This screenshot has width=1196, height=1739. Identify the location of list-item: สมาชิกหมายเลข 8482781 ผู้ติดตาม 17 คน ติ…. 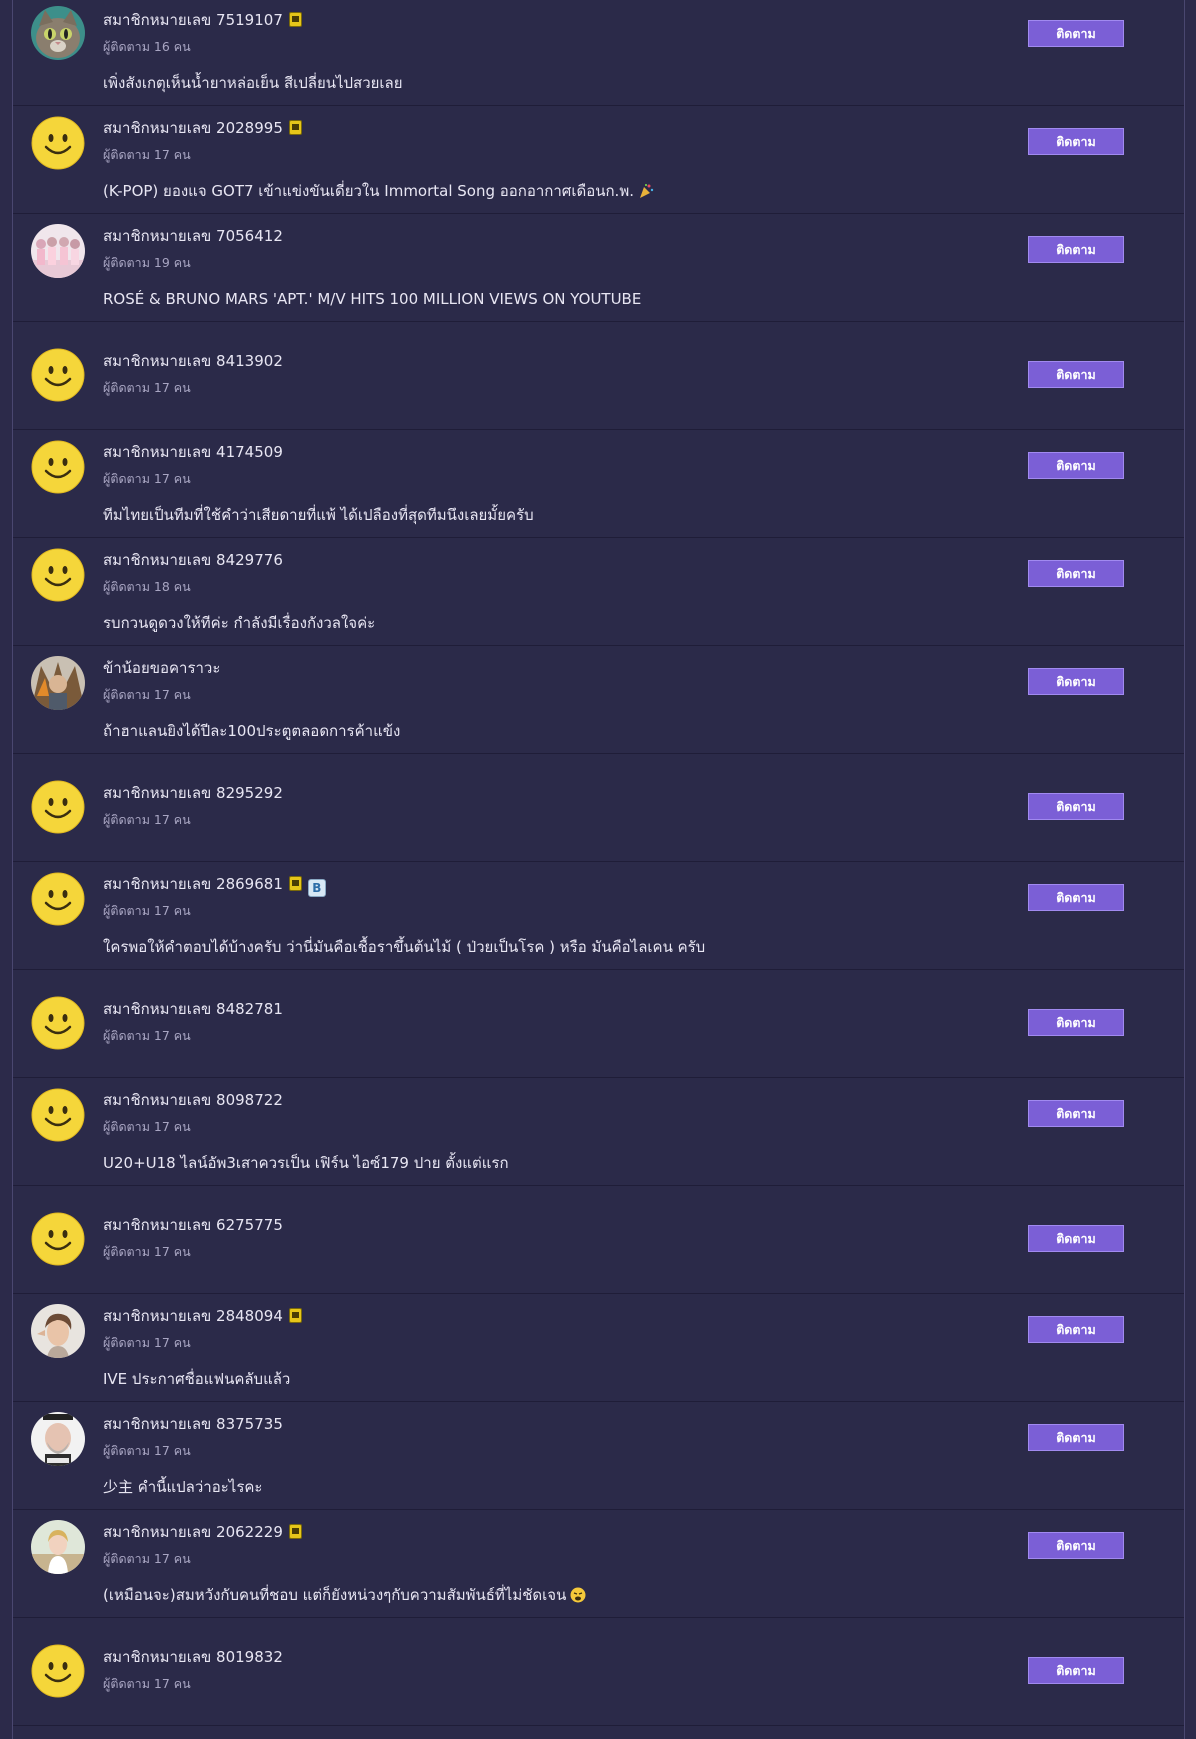
(598, 1024).